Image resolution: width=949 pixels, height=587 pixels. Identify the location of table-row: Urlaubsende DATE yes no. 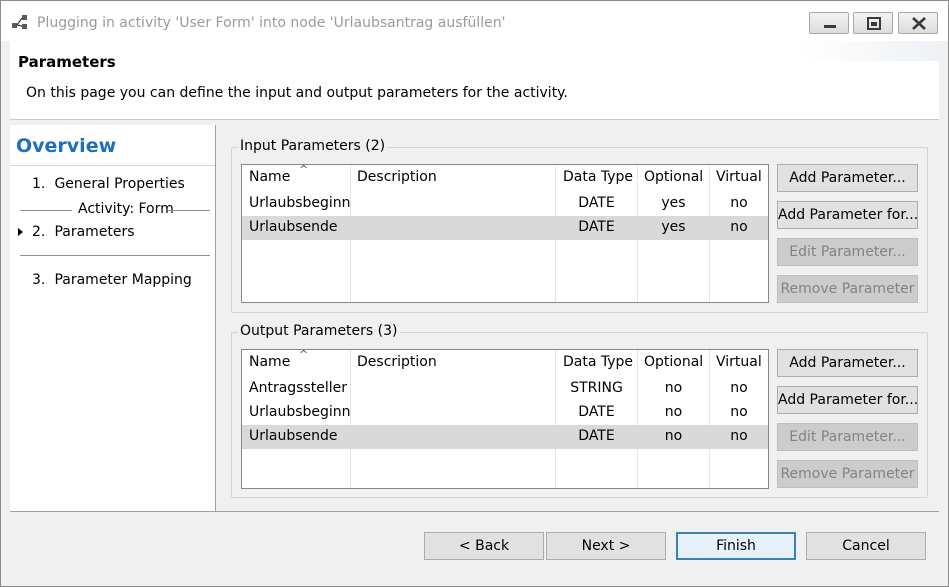
(505, 228).